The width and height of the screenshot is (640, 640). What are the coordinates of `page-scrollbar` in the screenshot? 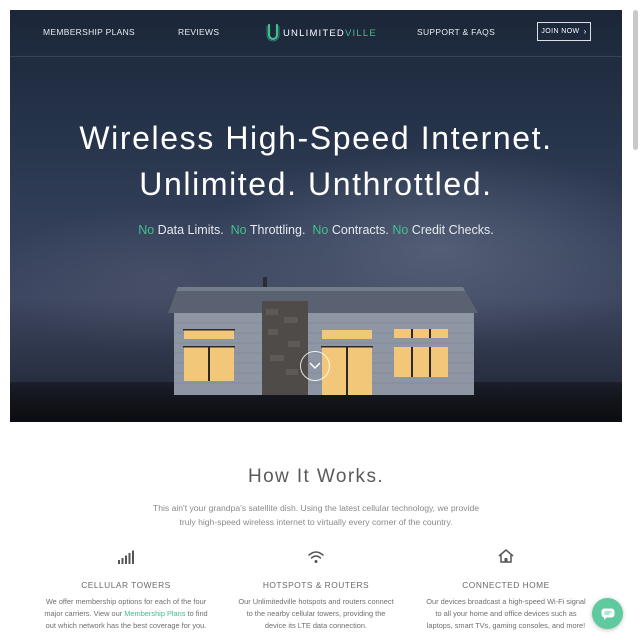 It's located at (635, 80).